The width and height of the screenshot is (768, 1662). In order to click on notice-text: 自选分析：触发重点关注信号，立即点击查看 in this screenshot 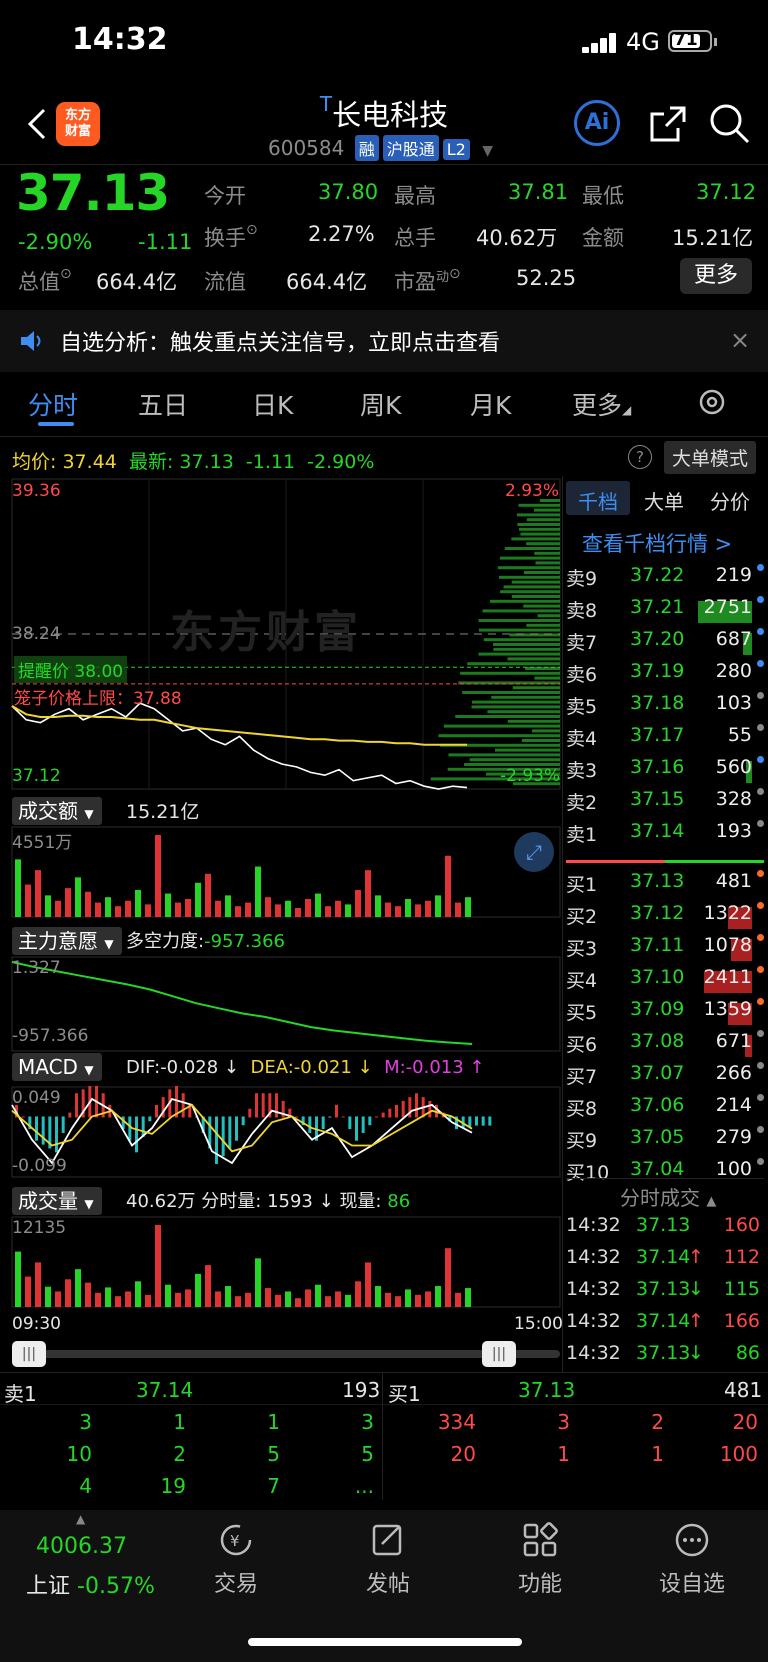, I will do `click(280, 341)`.